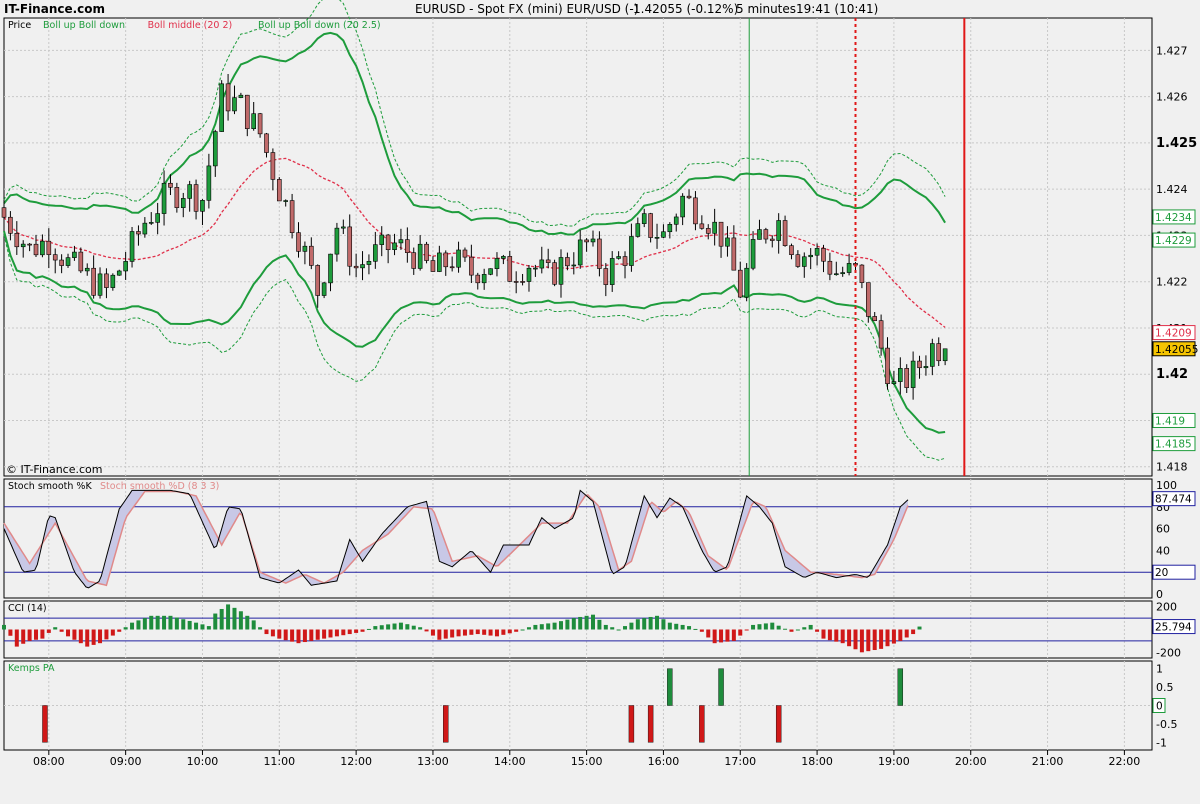 This screenshot has width=1200, height=804. I want to click on x-tick-label: 13:00, so click(433, 761).